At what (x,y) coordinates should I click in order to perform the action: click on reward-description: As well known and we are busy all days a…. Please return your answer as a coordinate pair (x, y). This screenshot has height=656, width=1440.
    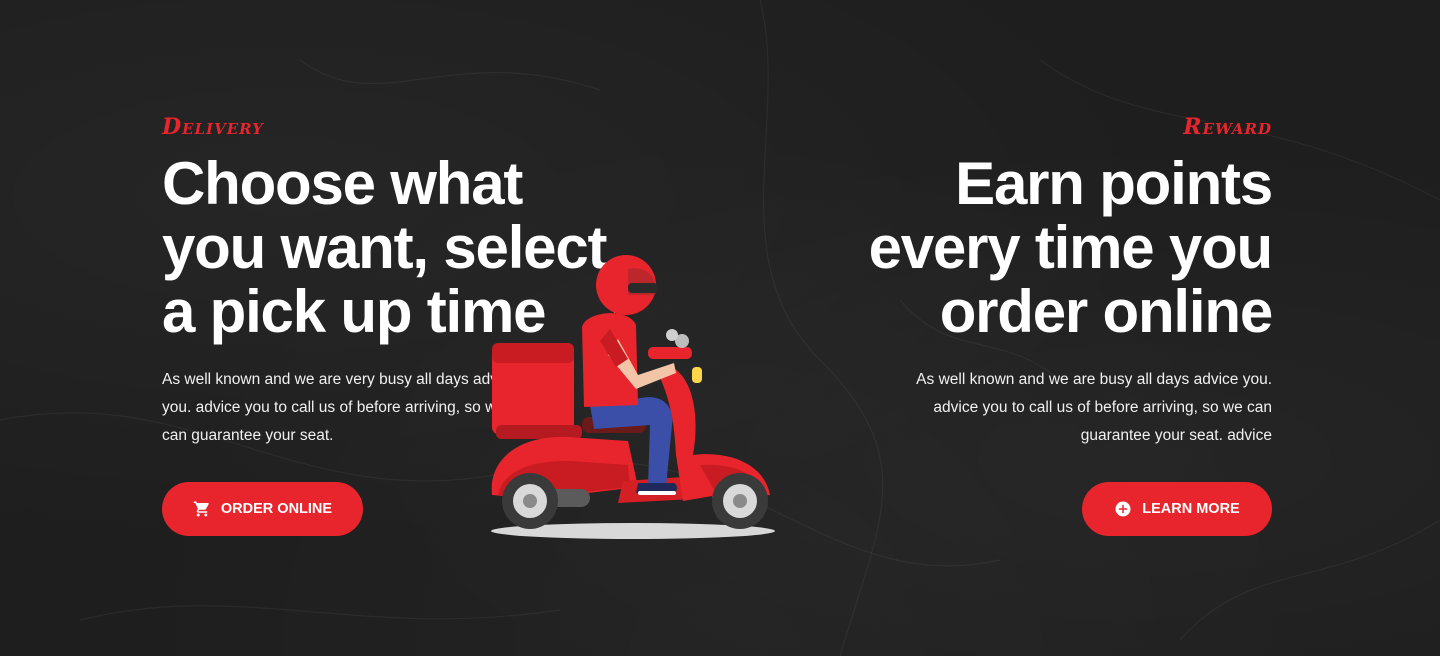
    Looking at the image, I should click on (1094, 407).